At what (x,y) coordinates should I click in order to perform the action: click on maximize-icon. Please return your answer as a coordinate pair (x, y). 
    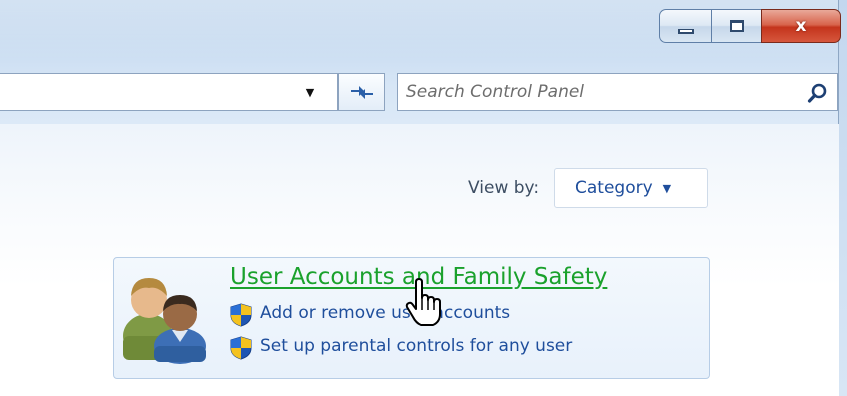
    Looking at the image, I should click on (736, 26).